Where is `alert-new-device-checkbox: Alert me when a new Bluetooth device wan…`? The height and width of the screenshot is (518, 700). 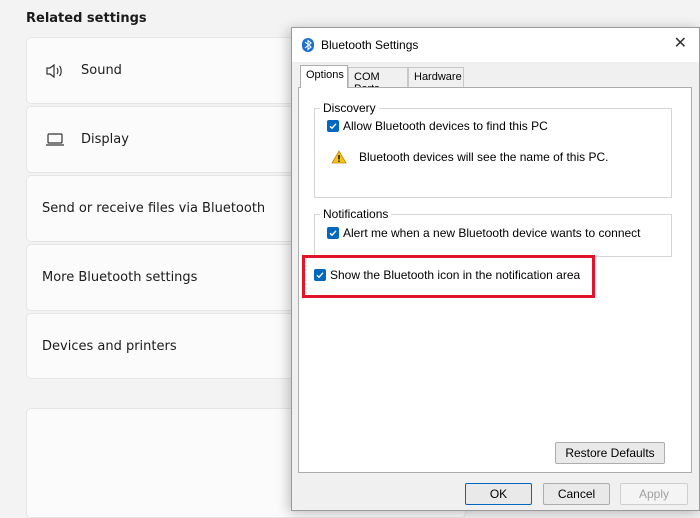 alert-new-device-checkbox: Alert me when a new Bluetooth device wan… is located at coordinates (484, 233).